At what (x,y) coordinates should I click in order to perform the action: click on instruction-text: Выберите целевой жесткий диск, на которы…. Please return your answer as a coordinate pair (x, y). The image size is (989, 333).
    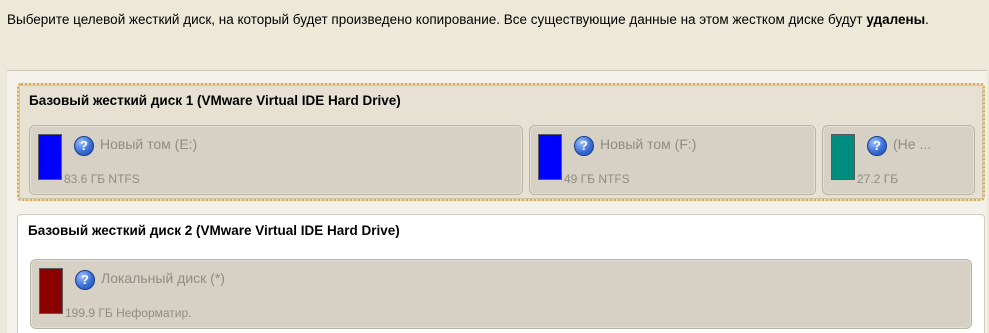
    Looking at the image, I should click on (494, 20).